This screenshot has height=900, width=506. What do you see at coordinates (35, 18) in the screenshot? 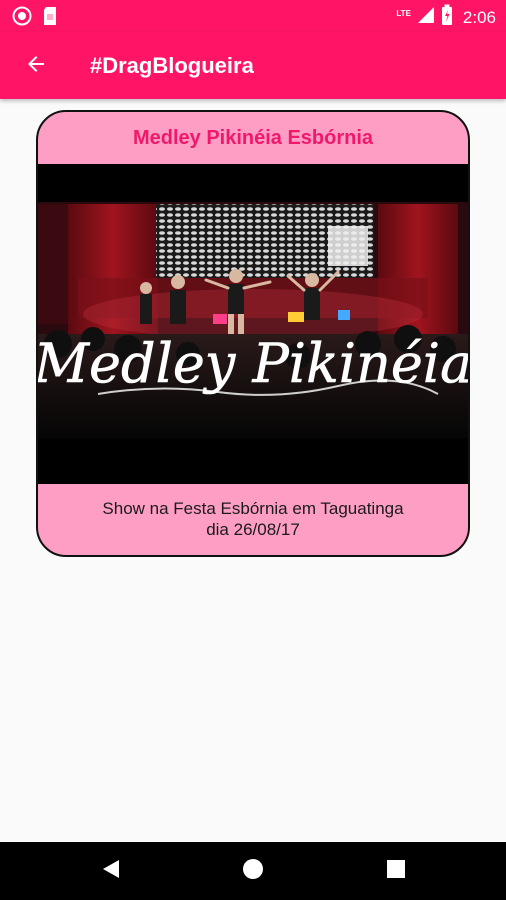
I see `status-left` at bounding box center [35, 18].